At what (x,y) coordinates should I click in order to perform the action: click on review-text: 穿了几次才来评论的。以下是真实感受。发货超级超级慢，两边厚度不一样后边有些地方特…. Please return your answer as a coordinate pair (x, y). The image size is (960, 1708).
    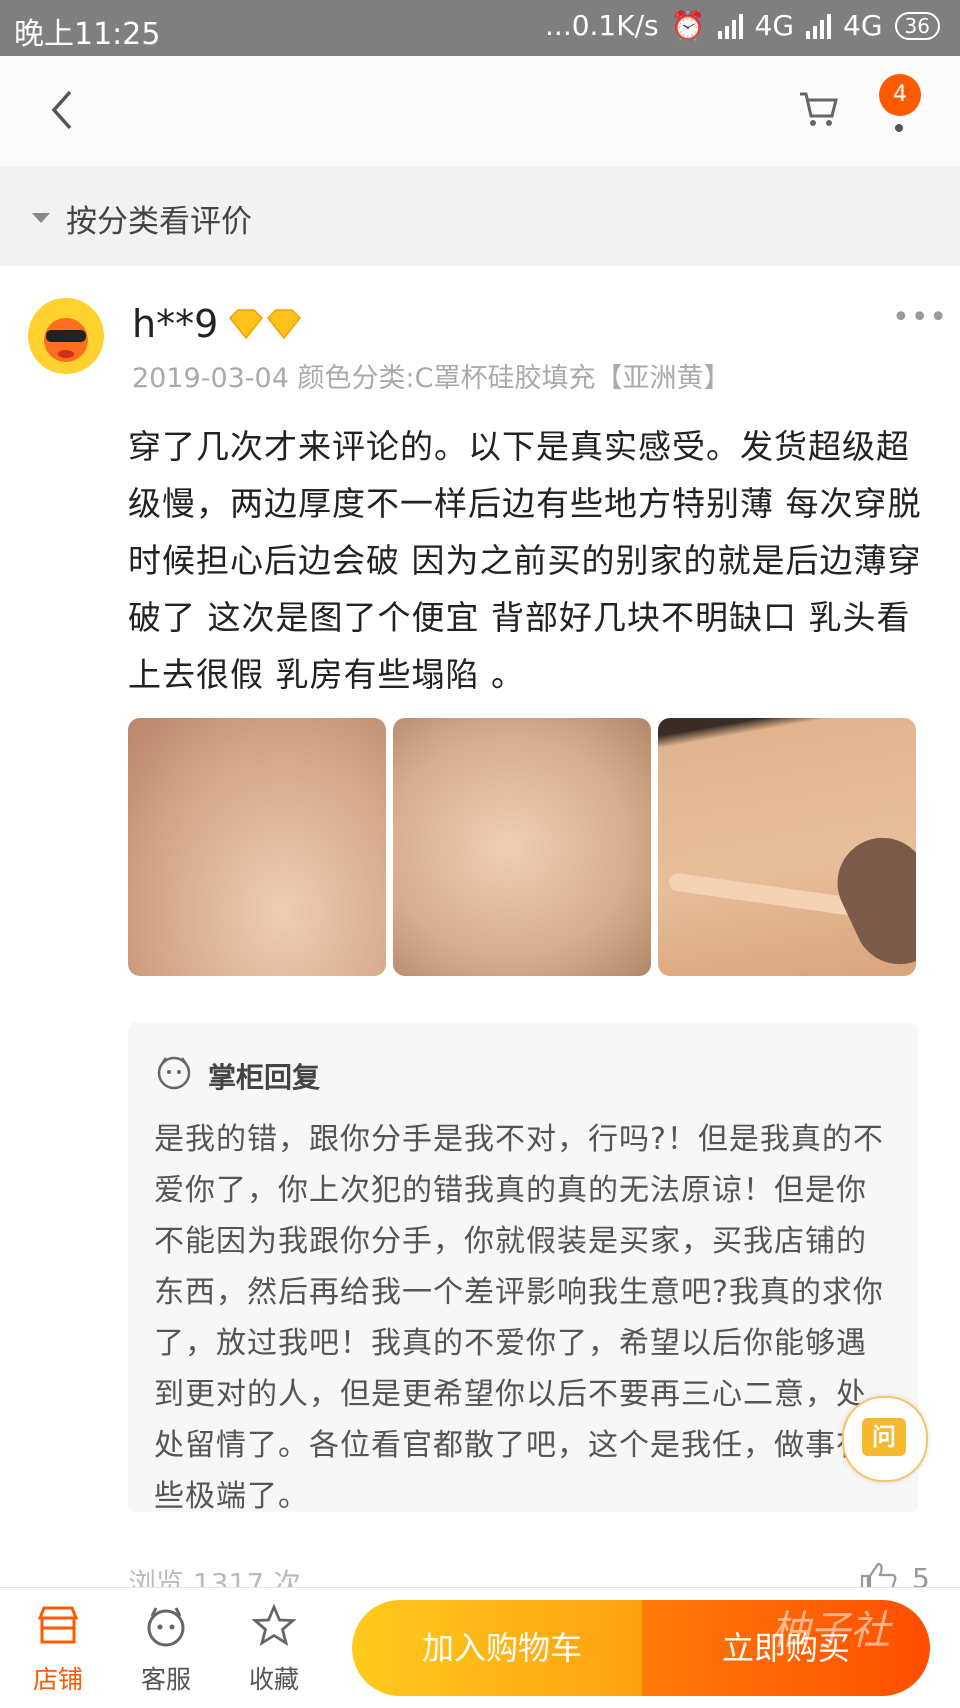
    Looking at the image, I should click on (525, 560).